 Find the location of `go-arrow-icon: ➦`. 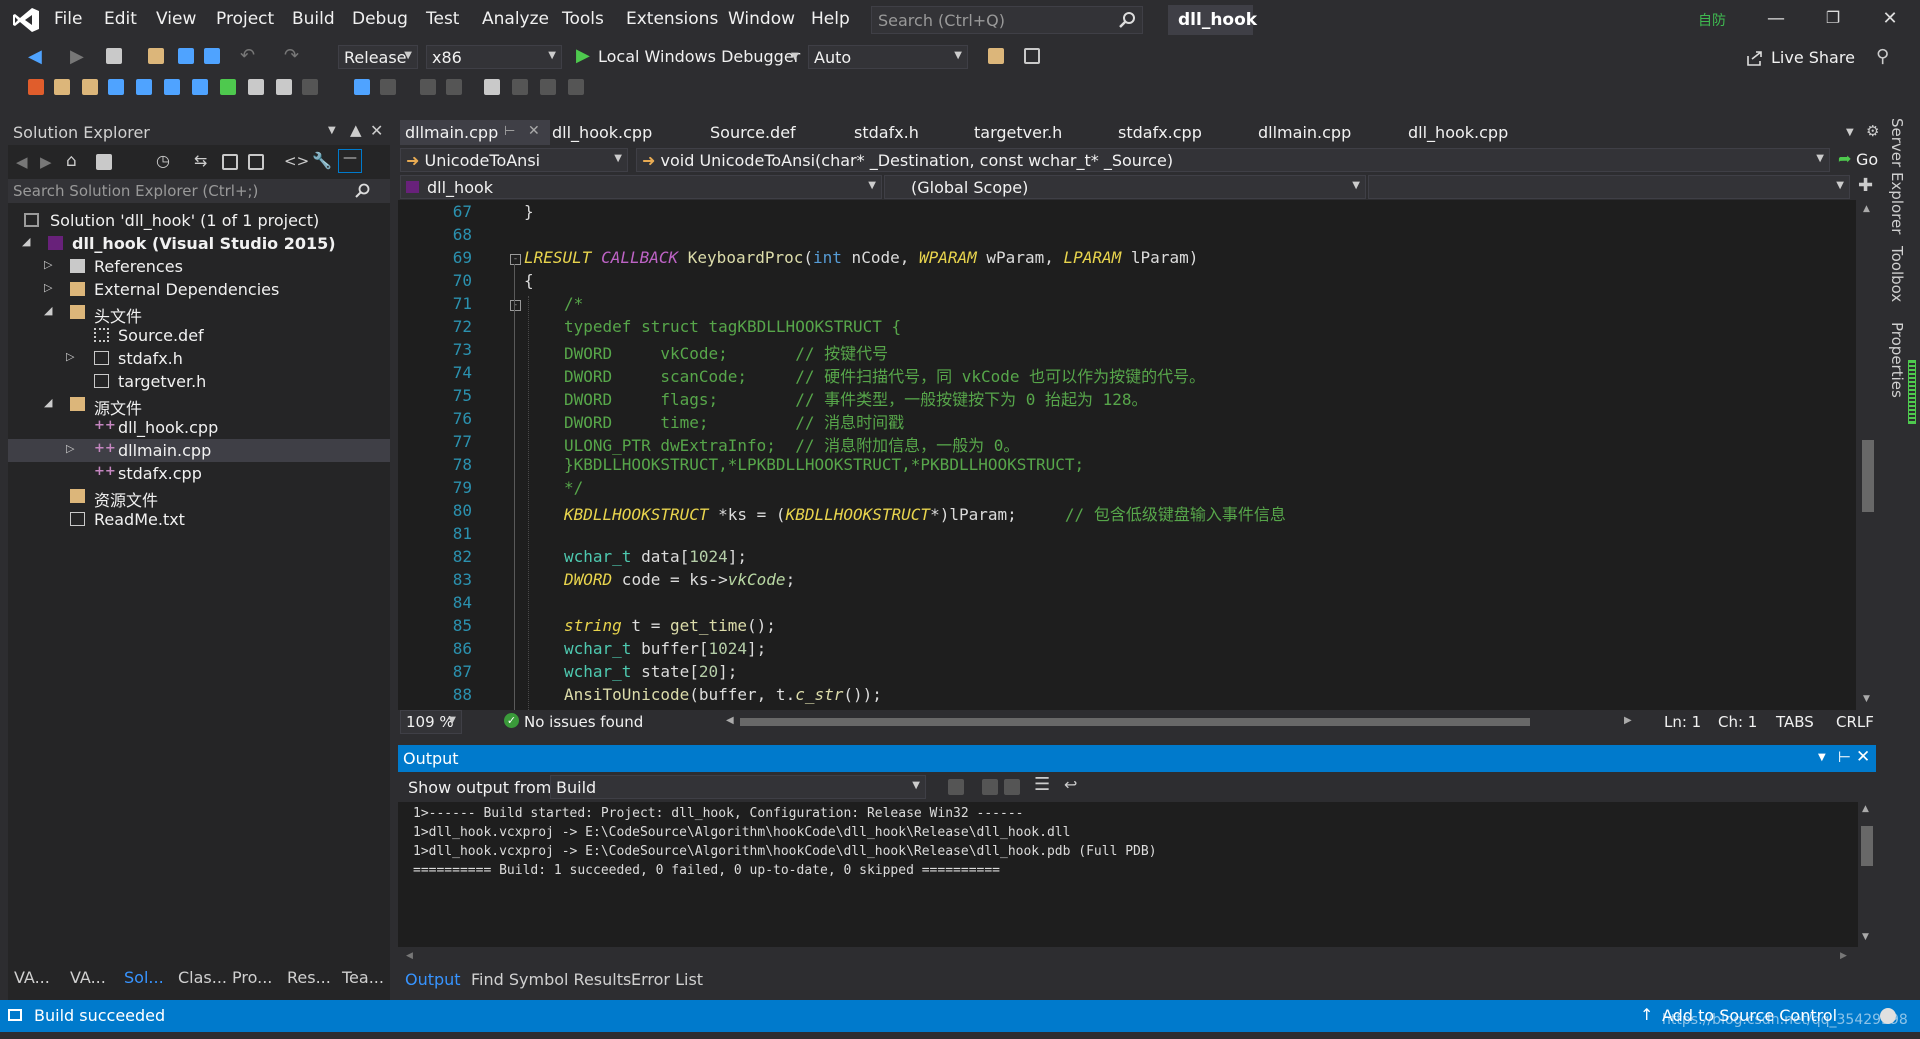

go-arrow-icon: ➦ is located at coordinates (1844, 158).